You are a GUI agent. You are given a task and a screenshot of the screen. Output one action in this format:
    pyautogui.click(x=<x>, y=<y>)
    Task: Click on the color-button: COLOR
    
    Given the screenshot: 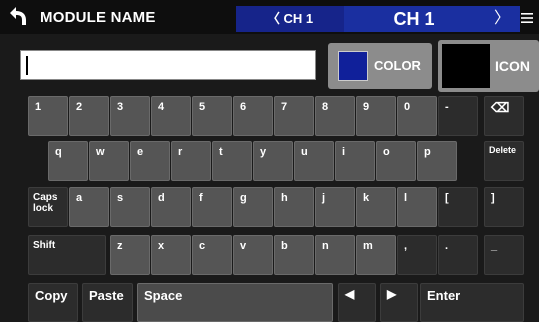 What is the action you would take?
    pyautogui.click(x=380, y=66)
    